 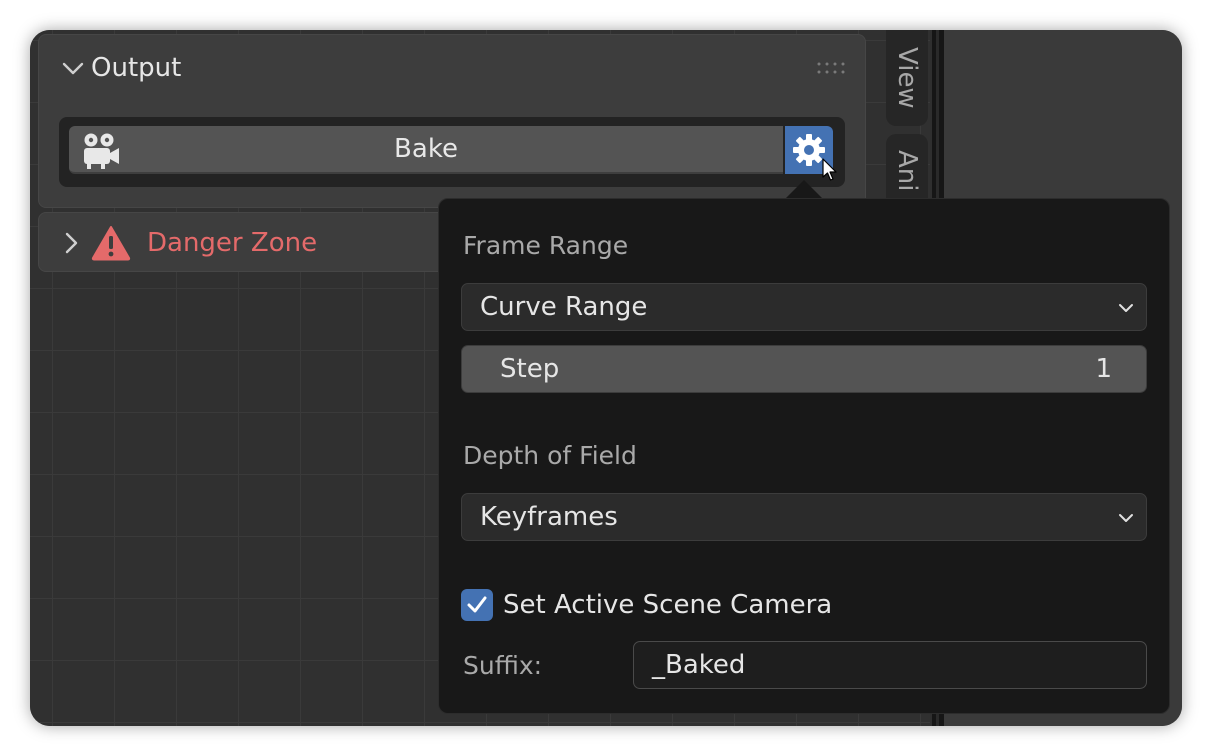 I want to click on danger-zone-header: Danger Zone, so click(x=188, y=243).